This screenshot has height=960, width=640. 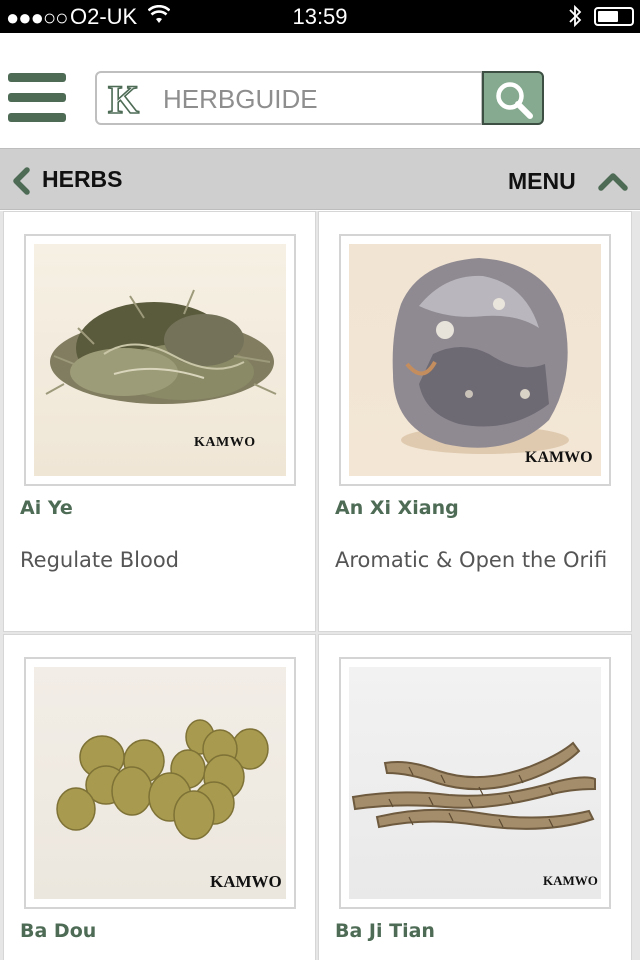 I want to click on battery-icon, so click(x=614, y=16).